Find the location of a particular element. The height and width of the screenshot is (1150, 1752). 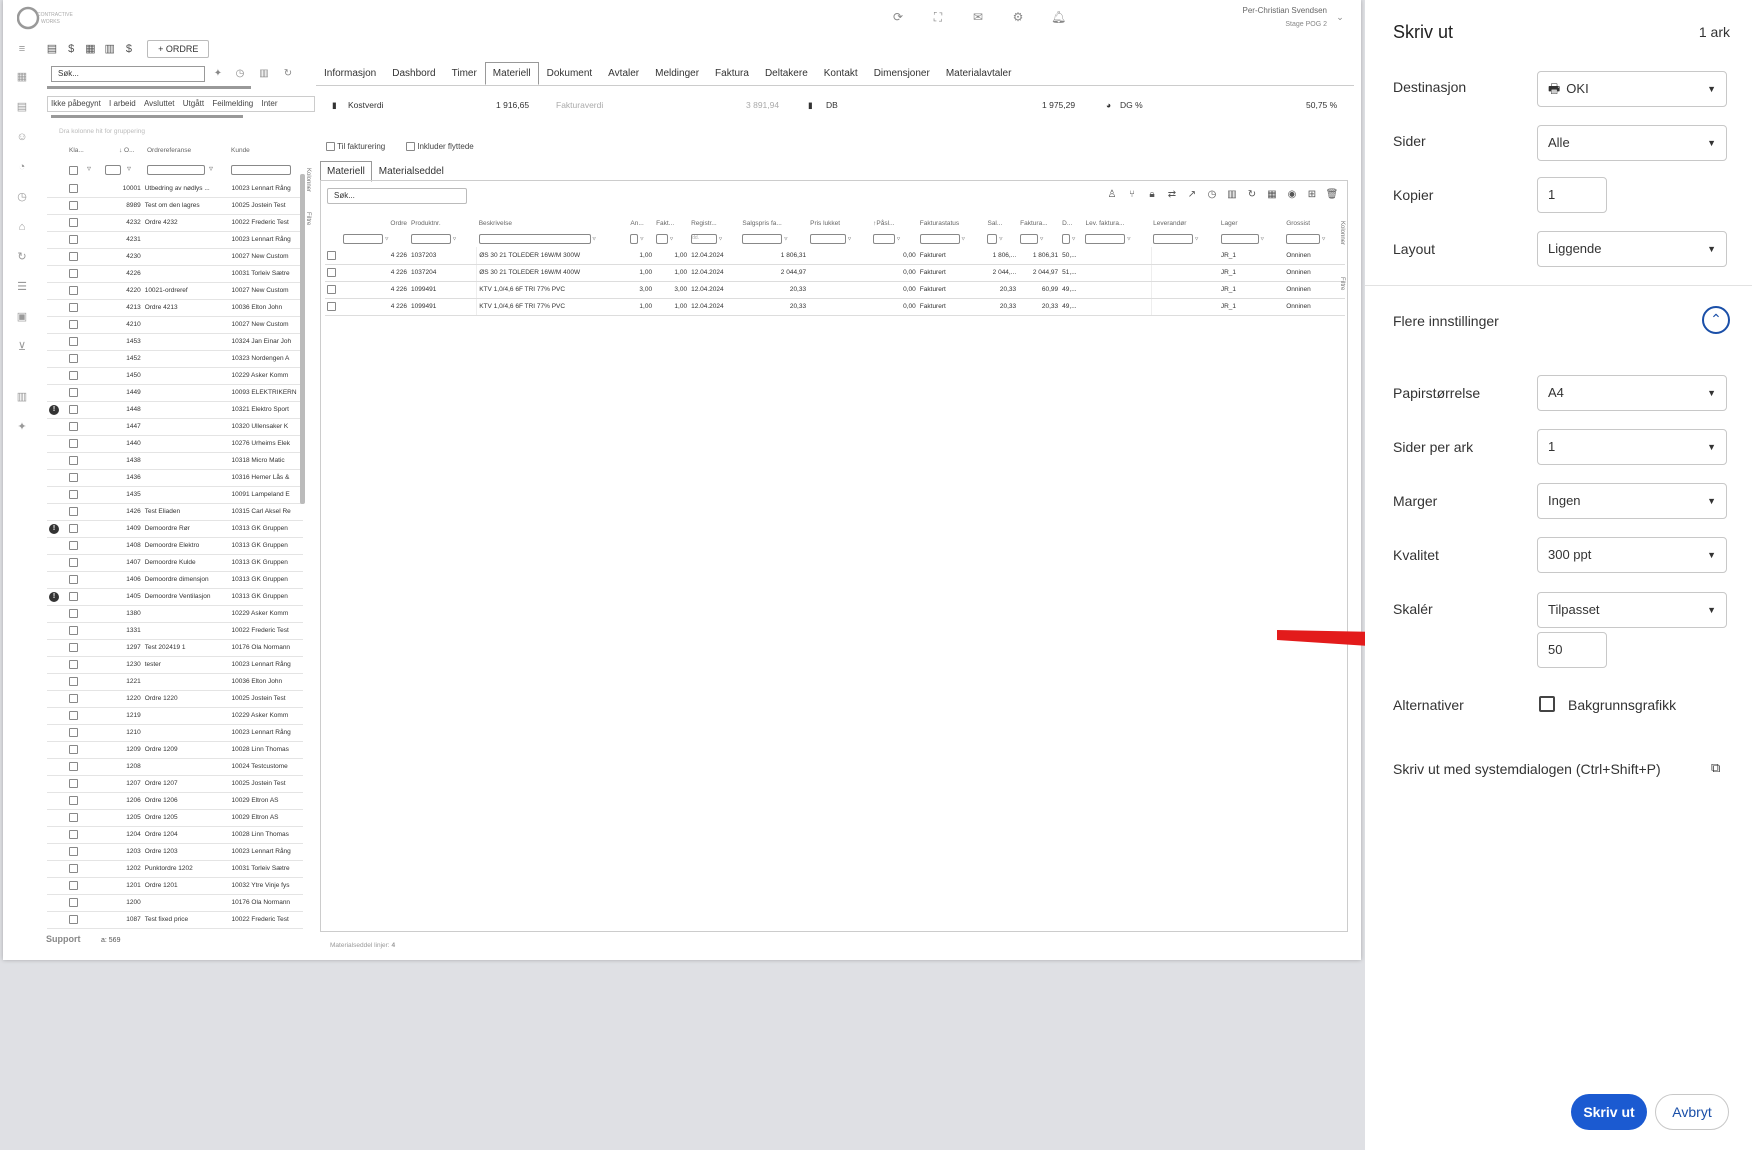

tab-materiell: Materiell is located at coordinates (346, 171).